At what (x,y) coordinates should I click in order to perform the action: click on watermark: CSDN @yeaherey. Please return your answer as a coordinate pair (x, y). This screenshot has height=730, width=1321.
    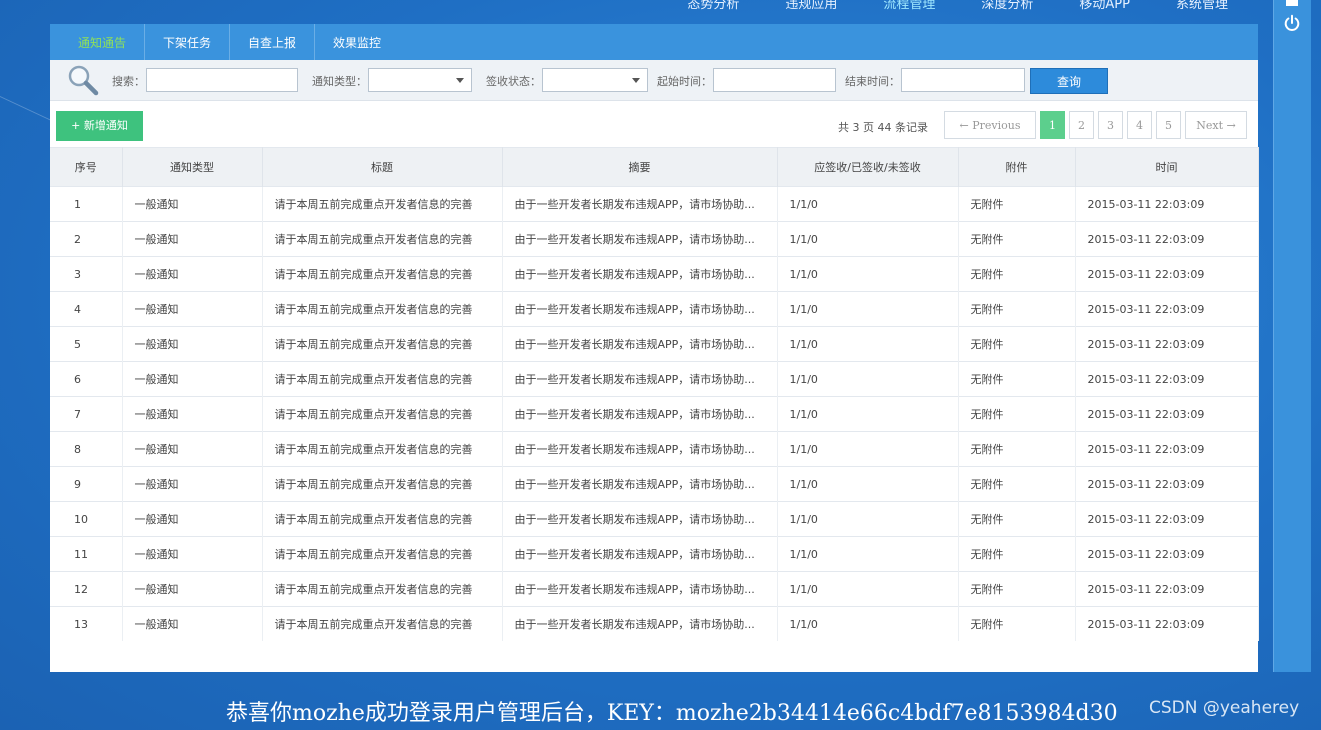
    Looking at the image, I should click on (1224, 708).